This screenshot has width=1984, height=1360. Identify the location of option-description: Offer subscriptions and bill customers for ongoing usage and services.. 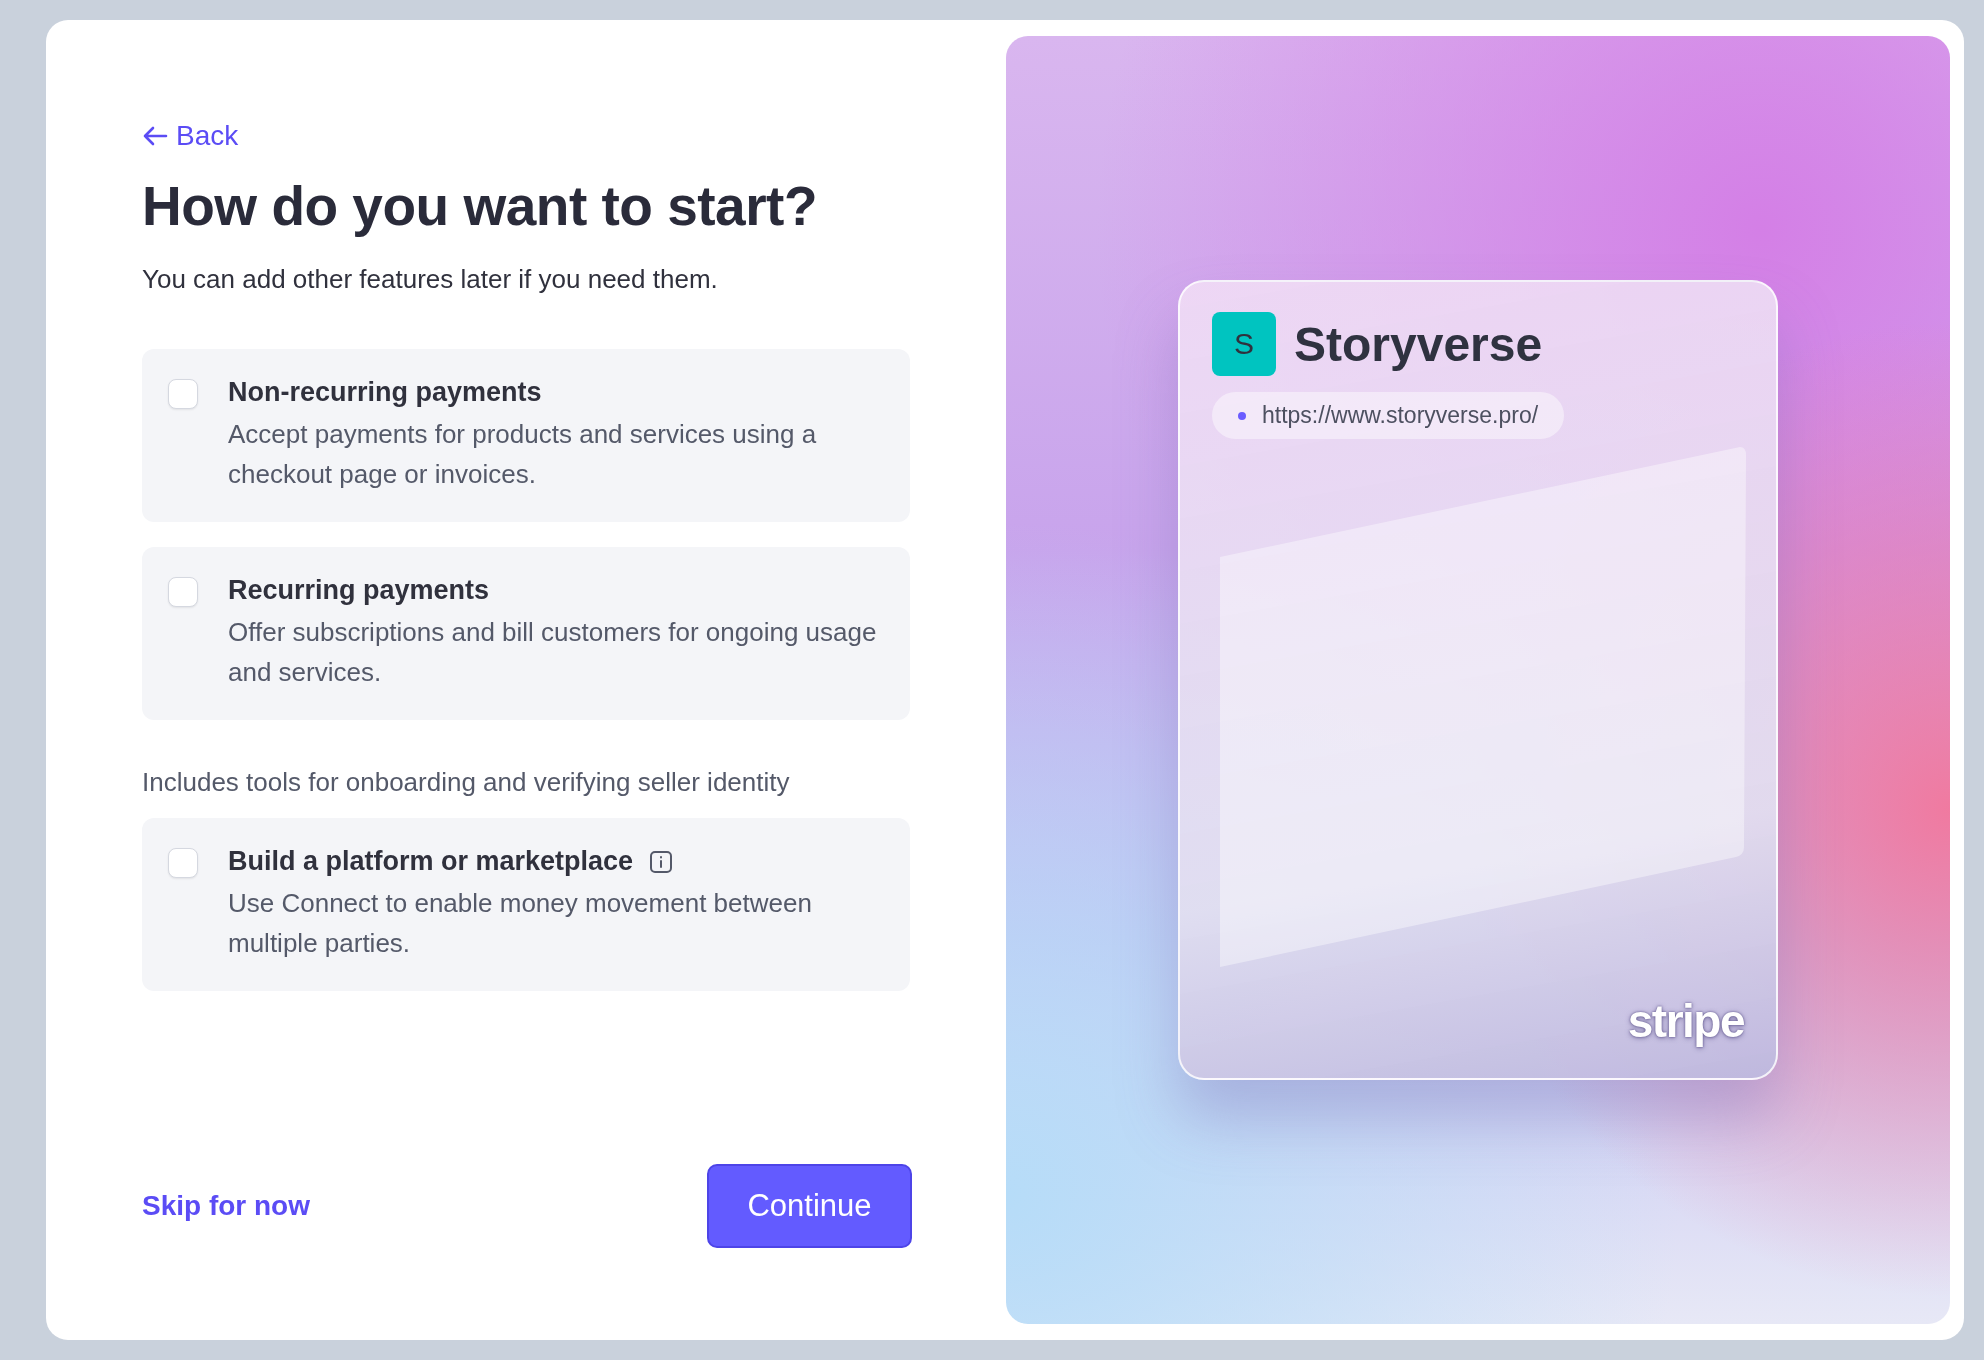
(553, 652).